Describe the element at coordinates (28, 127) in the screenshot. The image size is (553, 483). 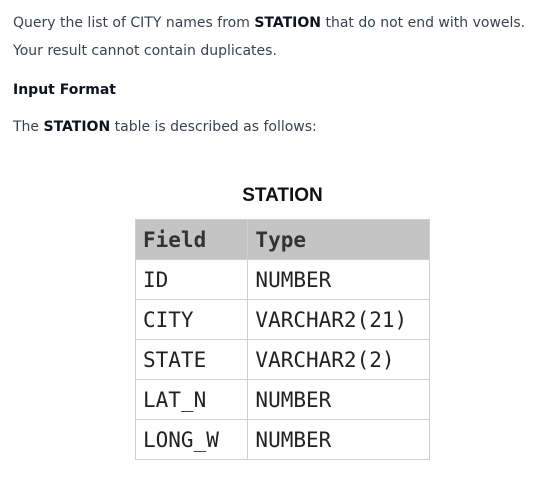
I see `described-prefix: The` at that location.